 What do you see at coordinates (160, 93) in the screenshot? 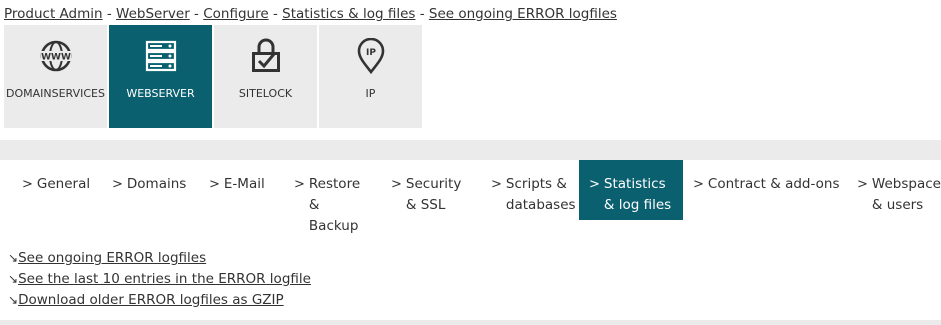
I see `service-label: WEBSERVER` at bounding box center [160, 93].